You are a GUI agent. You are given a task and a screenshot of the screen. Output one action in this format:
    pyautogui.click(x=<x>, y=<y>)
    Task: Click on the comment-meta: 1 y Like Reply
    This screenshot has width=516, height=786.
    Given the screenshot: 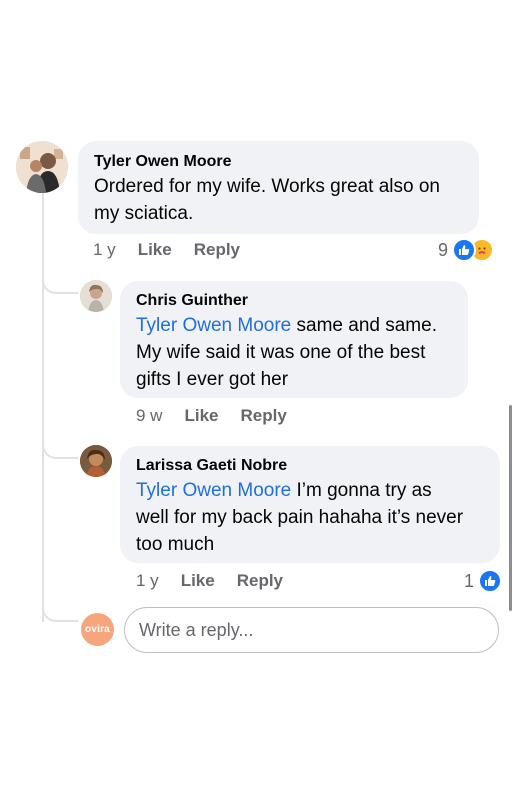 What is the action you would take?
    pyautogui.click(x=166, y=250)
    